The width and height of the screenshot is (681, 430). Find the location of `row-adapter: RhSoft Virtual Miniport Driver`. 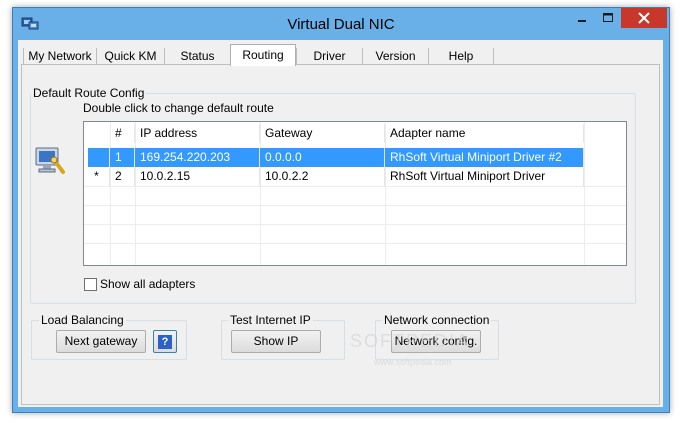

row-adapter: RhSoft Virtual Miniport Driver is located at coordinates (484, 176).